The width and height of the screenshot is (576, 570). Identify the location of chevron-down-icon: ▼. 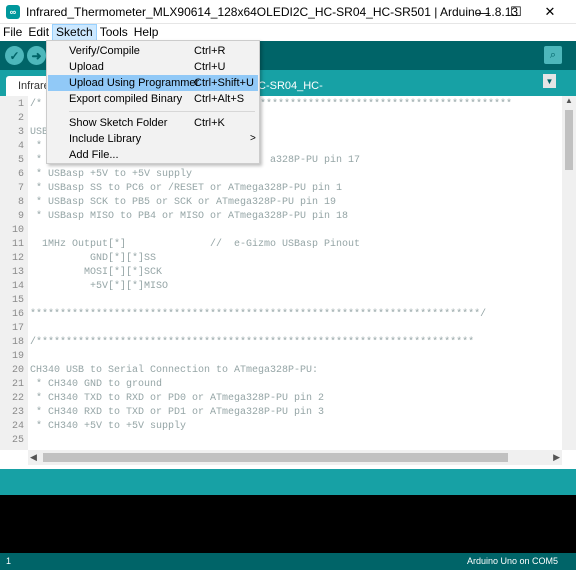
(549, 81).